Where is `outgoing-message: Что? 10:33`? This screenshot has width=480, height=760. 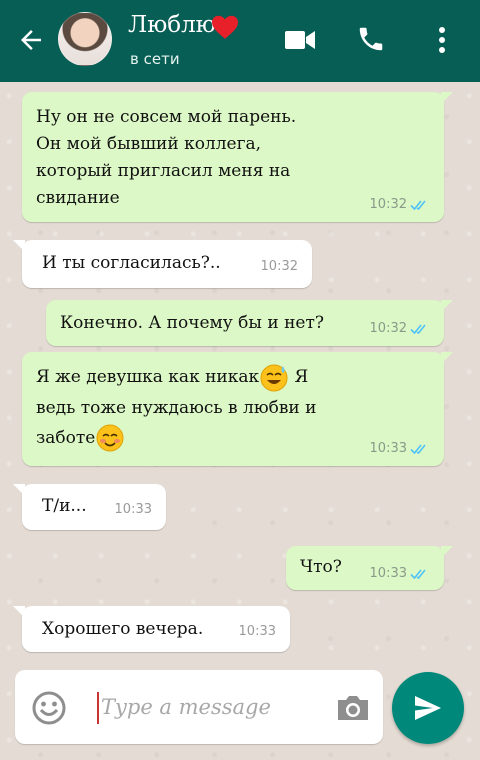
outgoing-message: Что? 10:33 is located at coordinates (369, 568).